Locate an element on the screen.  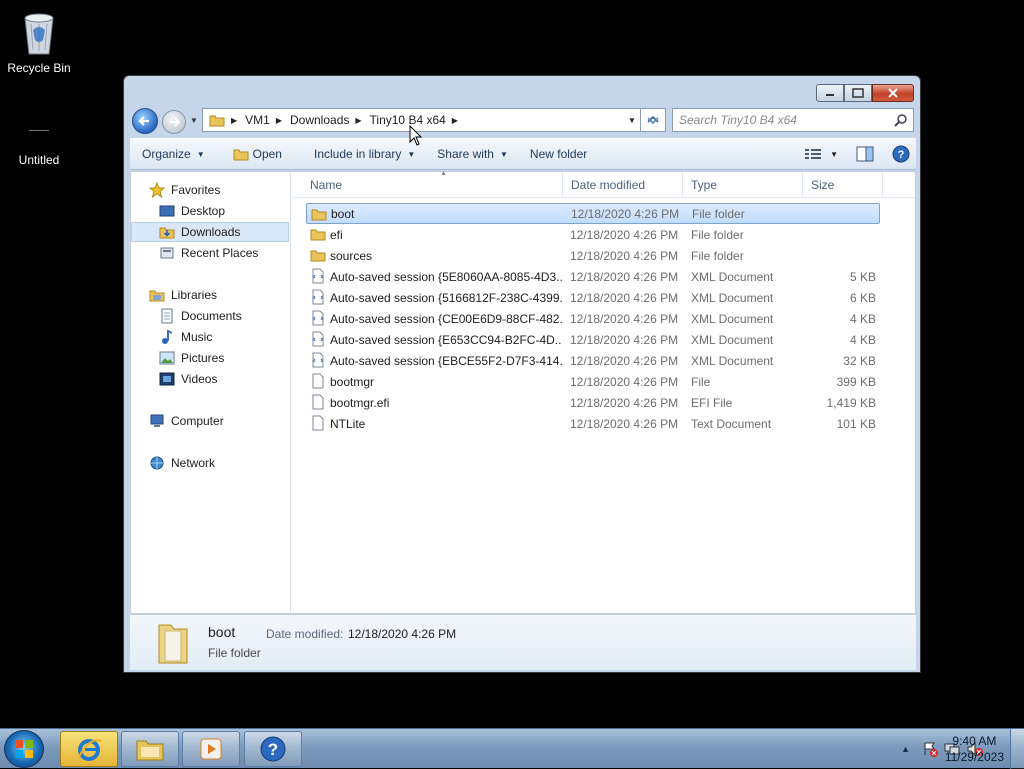
include-in-library-button: Include in library ▼ is located at coordinates (364, 154).